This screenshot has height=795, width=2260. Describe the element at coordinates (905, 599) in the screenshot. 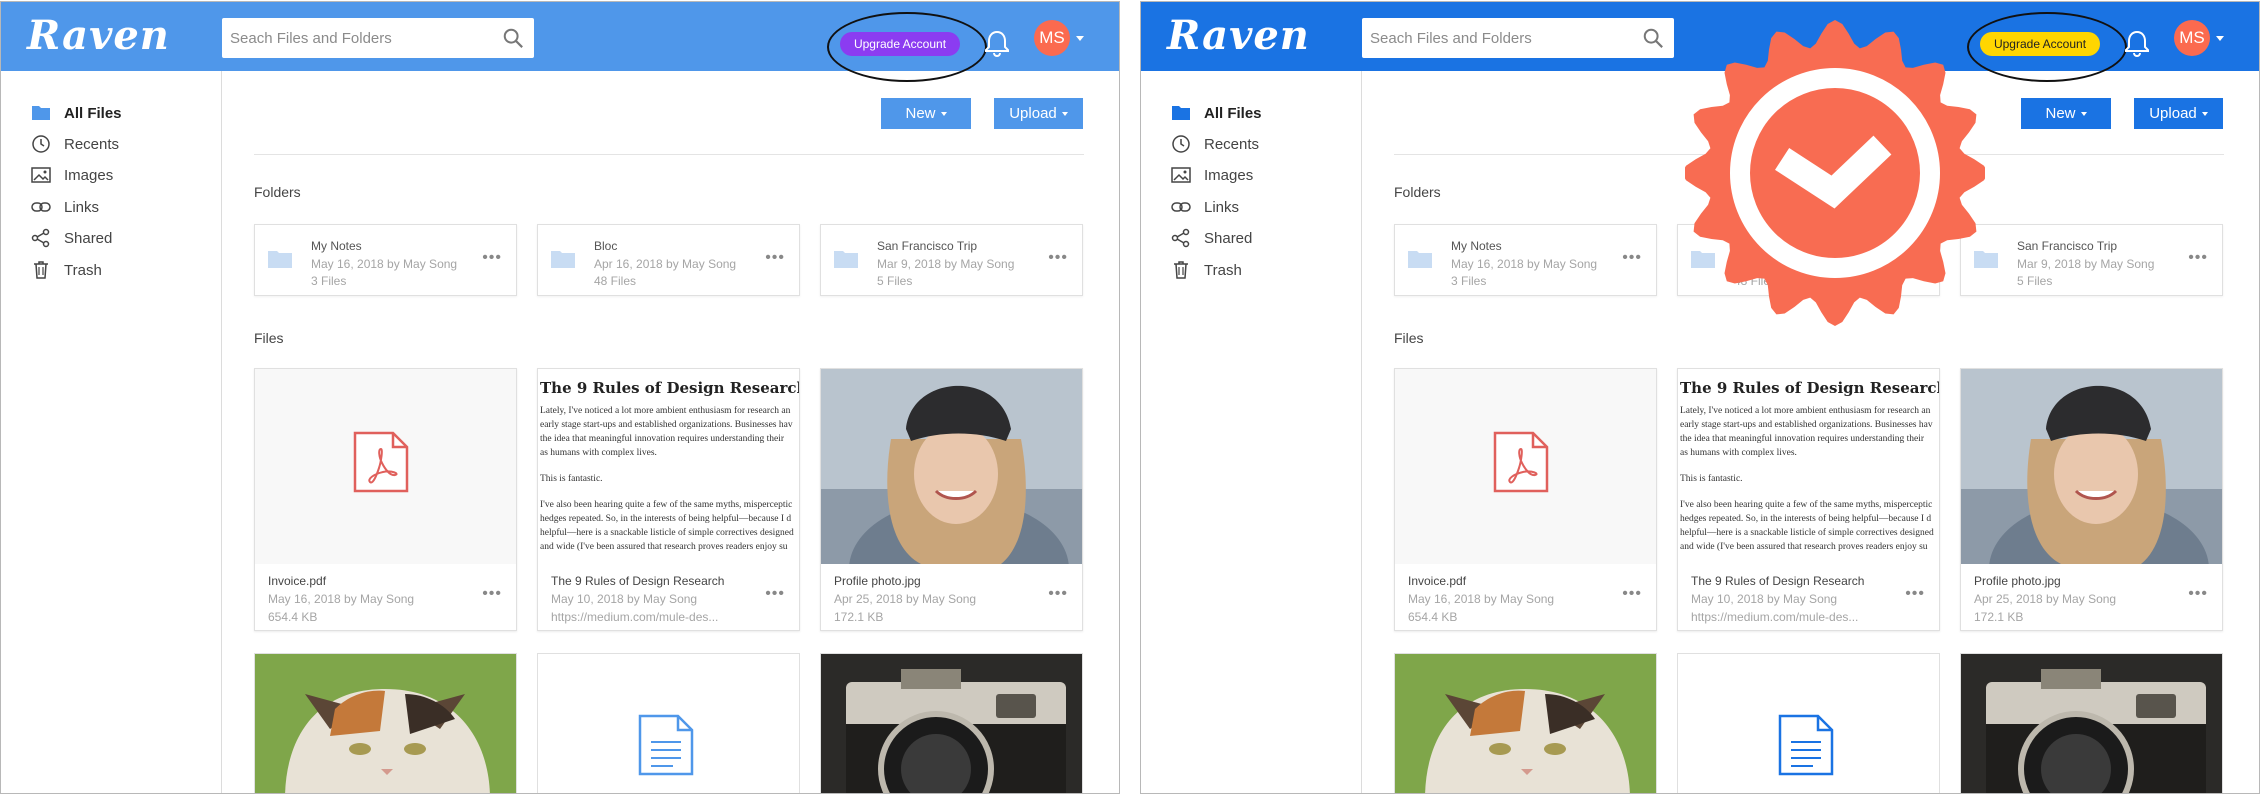

I see `file-meta: Apr 25, 2018 by May Song` at that location.